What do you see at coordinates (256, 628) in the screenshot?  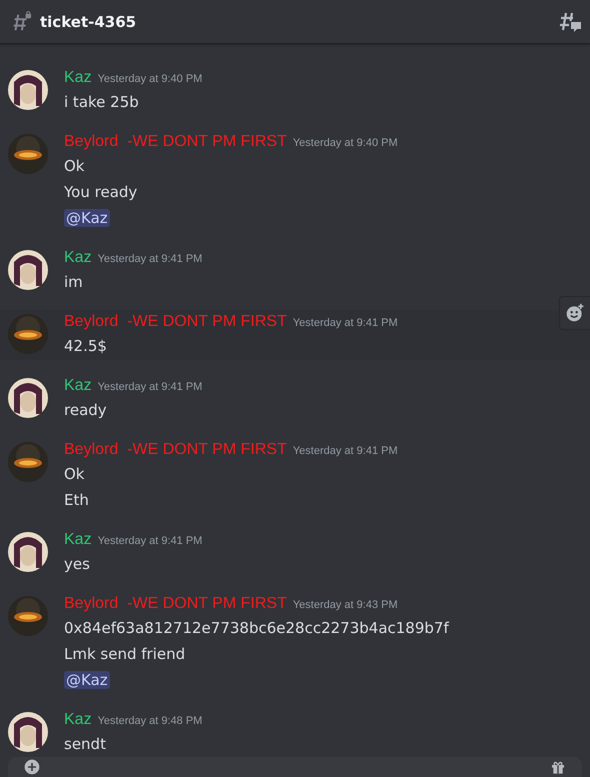 I see `message-text: 0x84ef63a812712e7738bc6e28cc2273b4ac189b7f` at bounding box center [256, 628].